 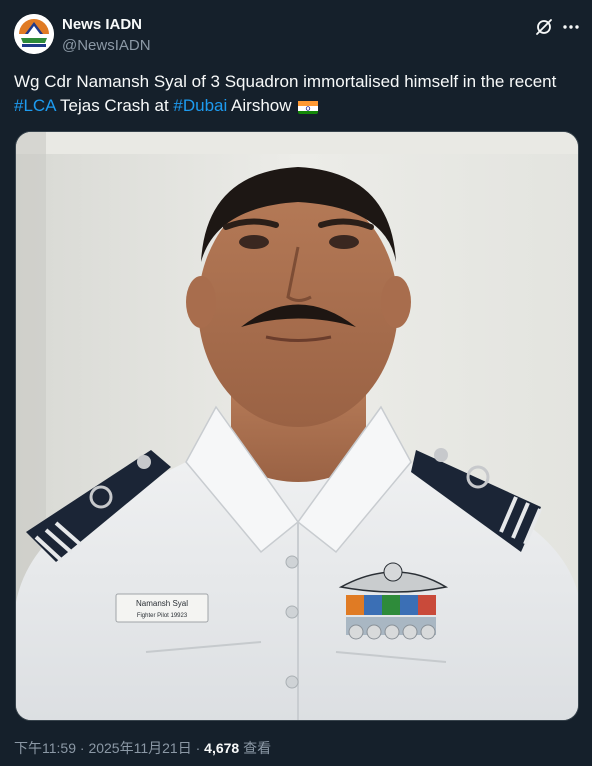 What do you see at coordinates (571, 27) in the screenshot?
I see `more-options-icon` at bounding box center [571, 27].